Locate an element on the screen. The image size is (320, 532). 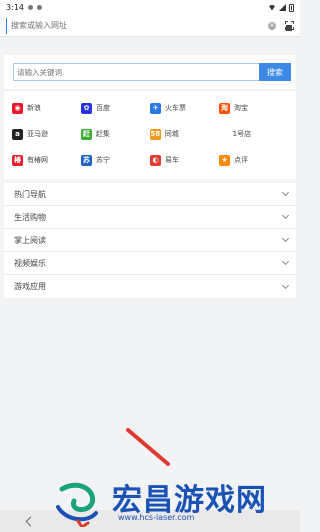
quick-link-label: 火车票 is located at coordinates (175, 108).